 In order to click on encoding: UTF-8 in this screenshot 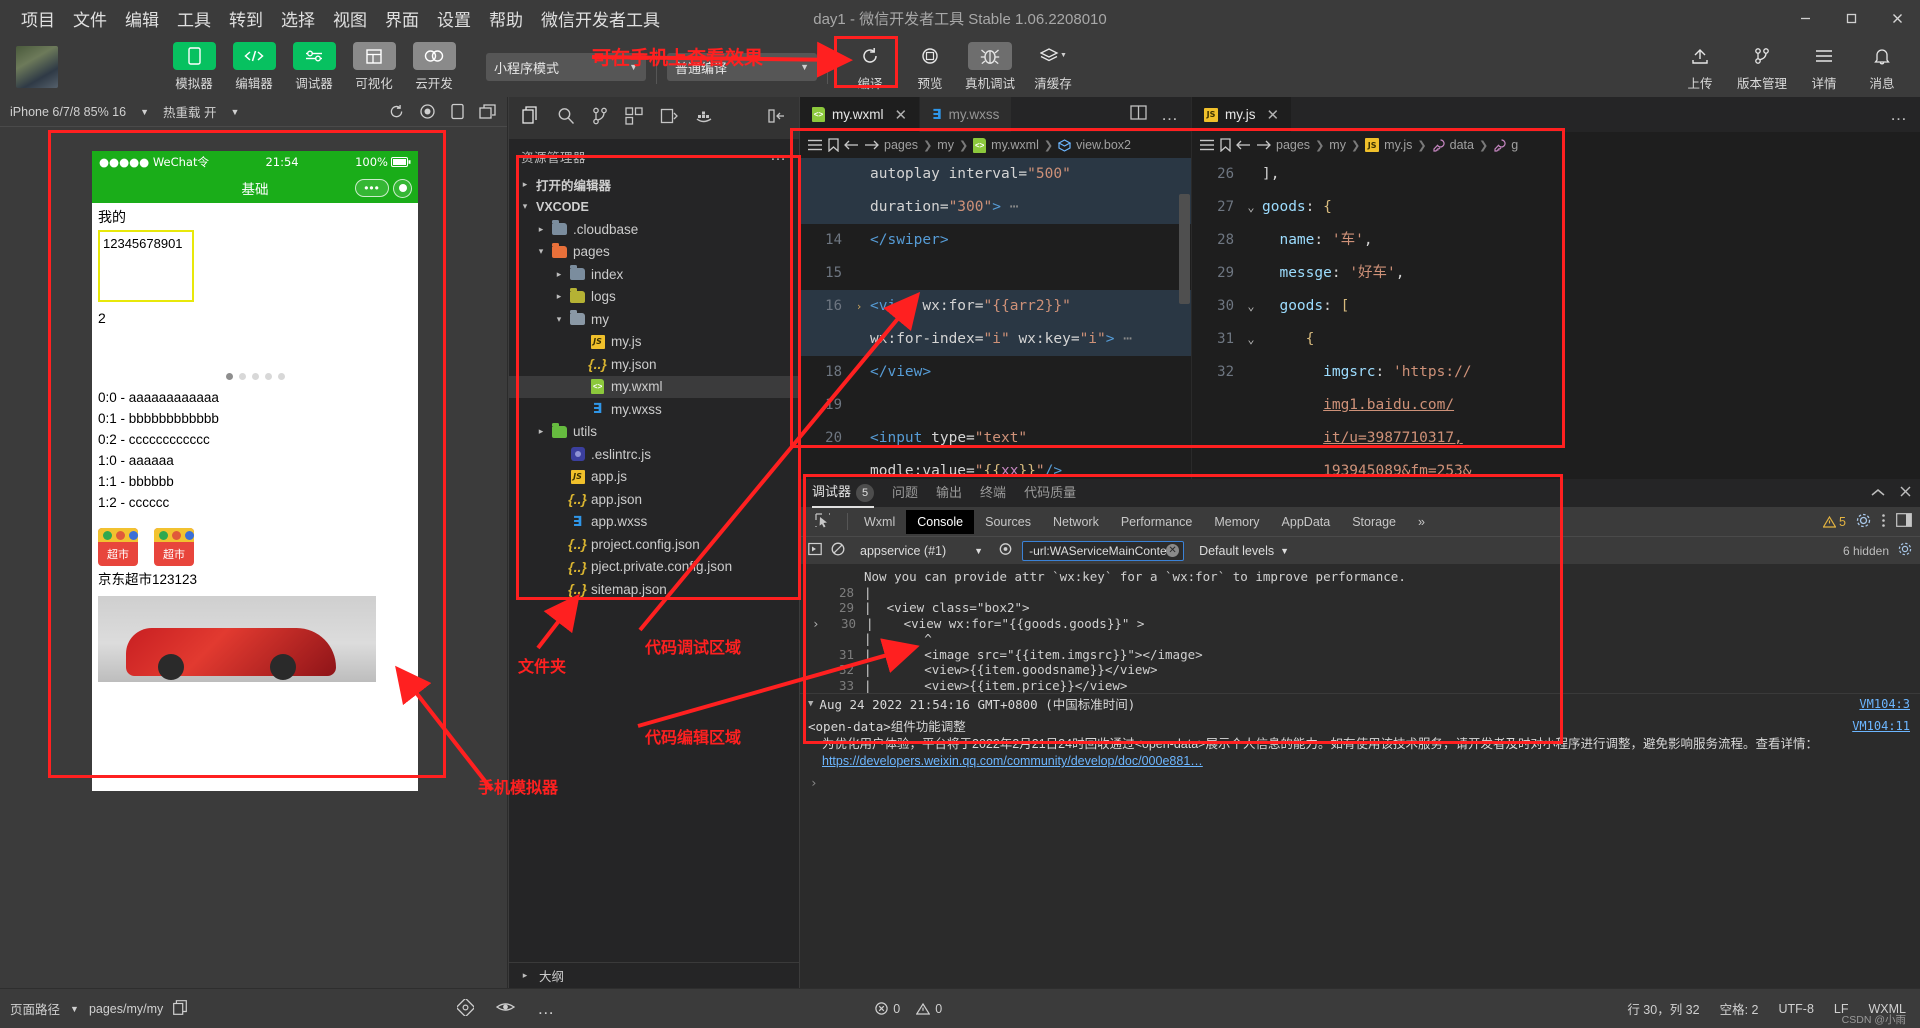, I will do `click(1795, 1009)`.